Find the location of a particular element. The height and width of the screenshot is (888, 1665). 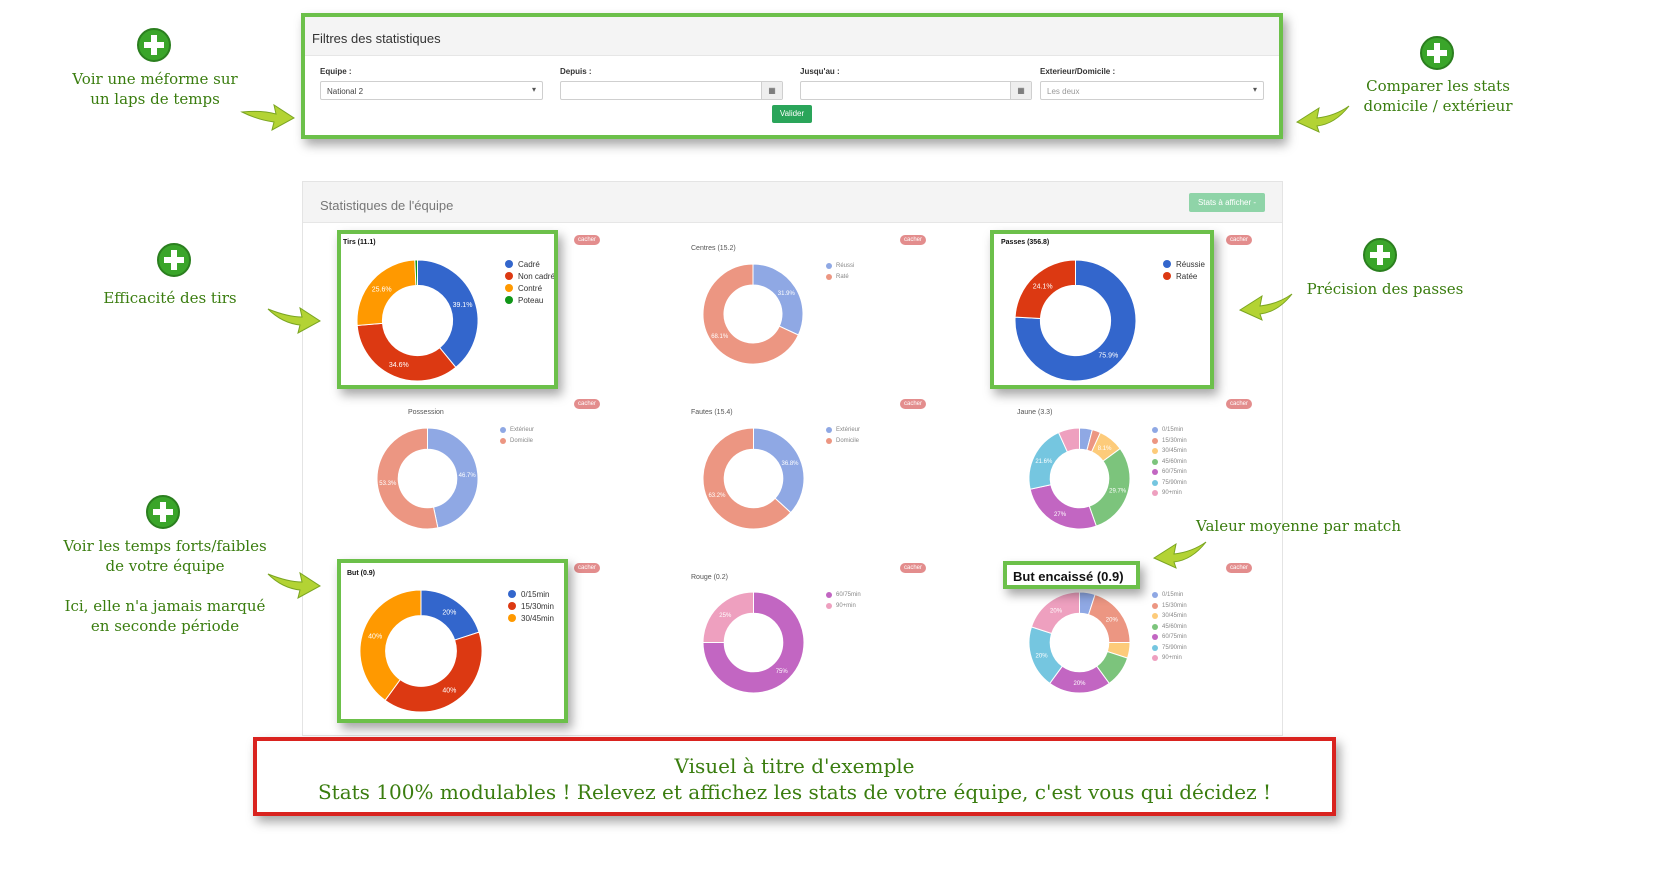

legend-label: 45/60min is located at coordinates (1174, 461).